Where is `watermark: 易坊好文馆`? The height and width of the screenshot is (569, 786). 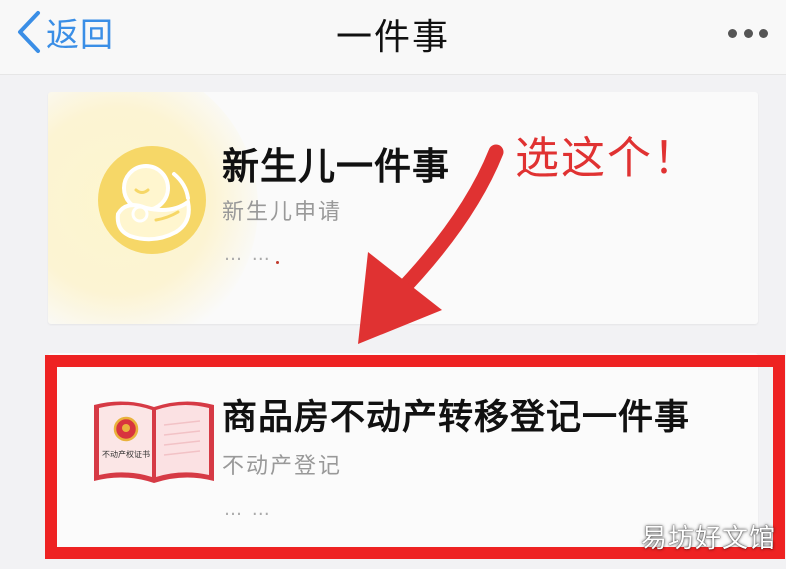
watermark: 易坊好文馆 is located at coordinates (708, 539).